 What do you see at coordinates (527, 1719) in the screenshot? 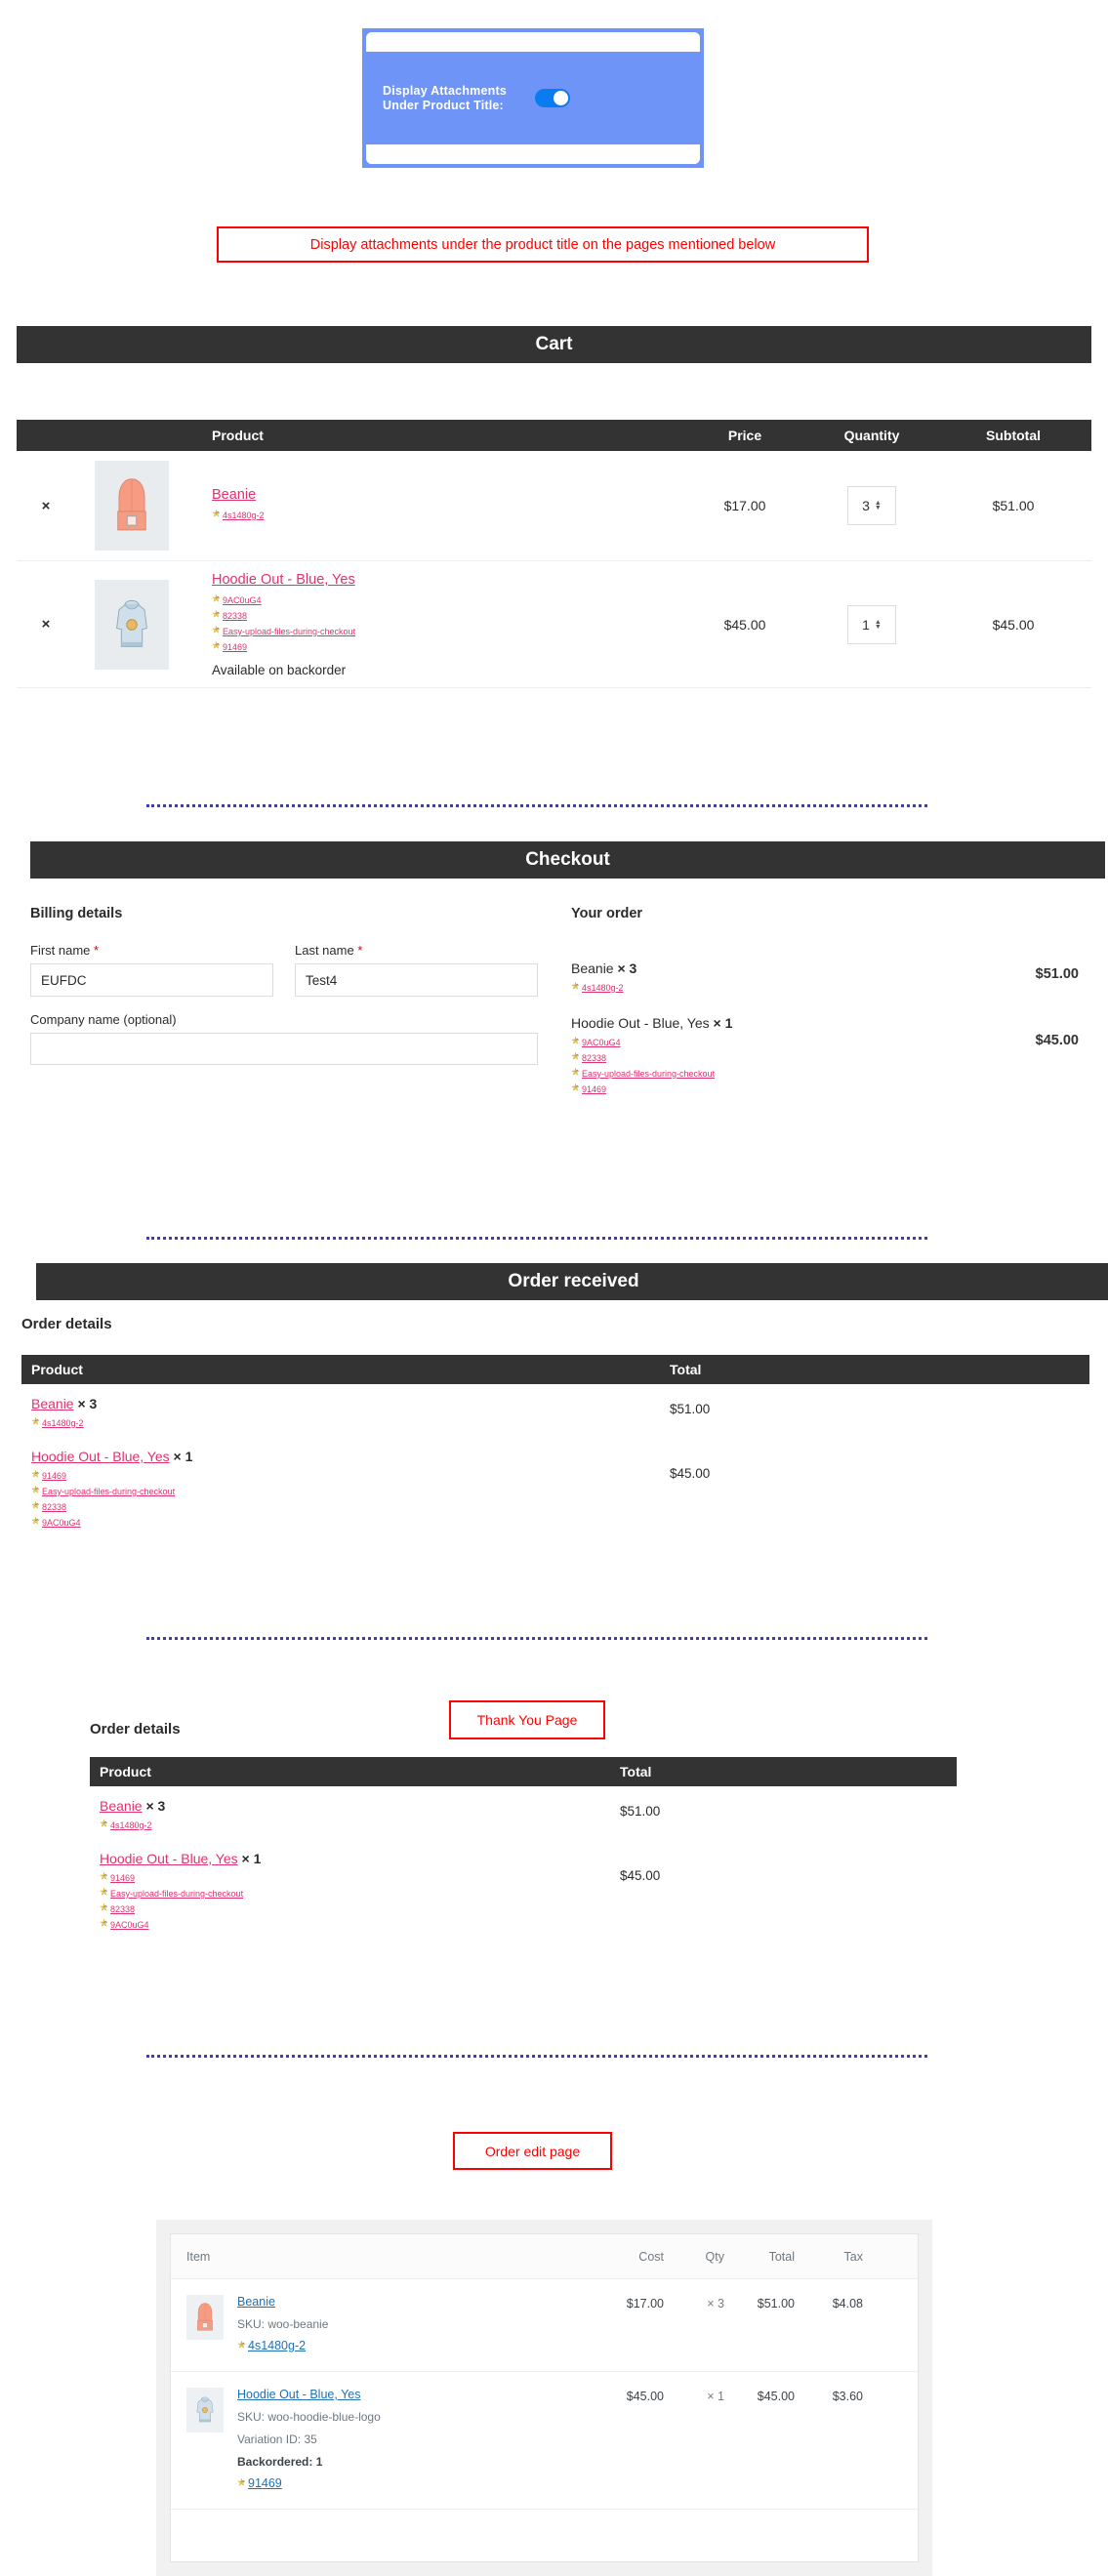
I see `callout-thank-you-page: Thank You Page` at bounding box center [527, 1719].